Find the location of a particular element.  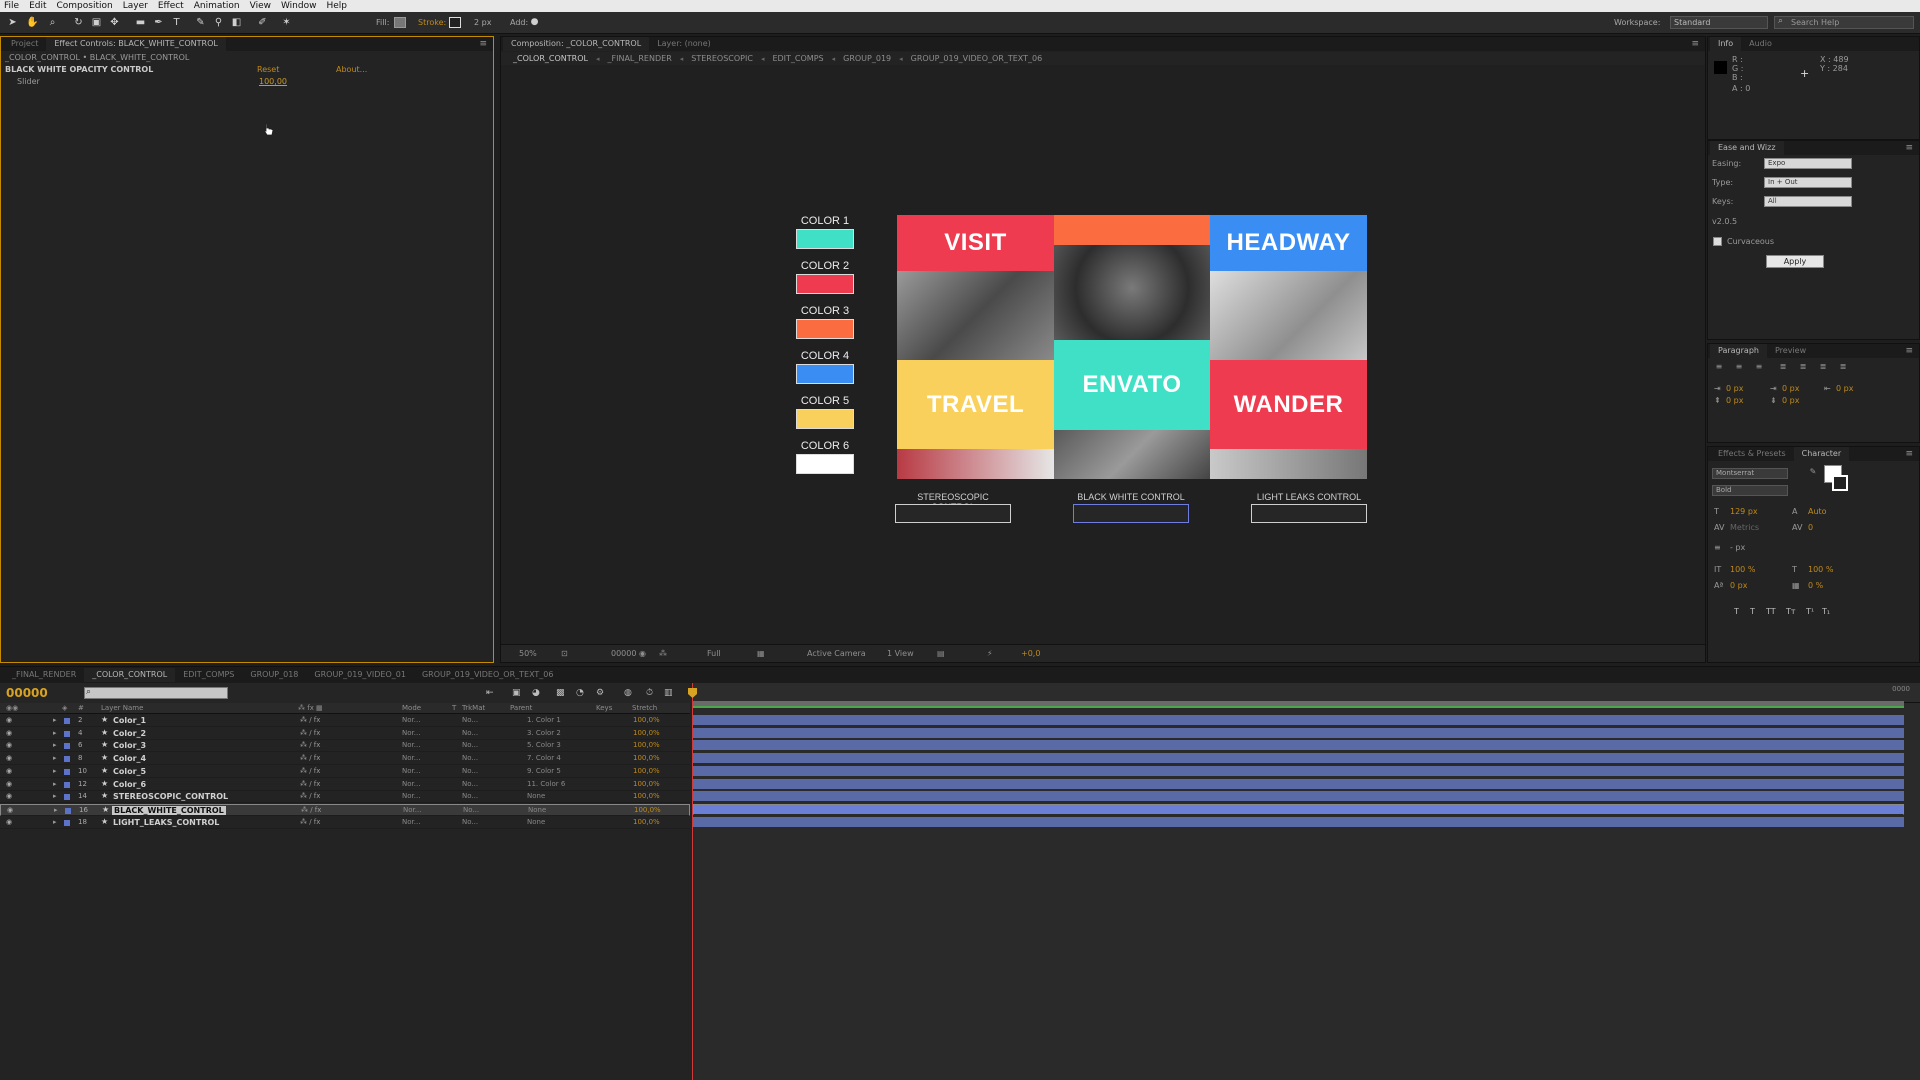

tab-composition: Composition: _COLOR_CONTROL is located at coordinates (576, 44).